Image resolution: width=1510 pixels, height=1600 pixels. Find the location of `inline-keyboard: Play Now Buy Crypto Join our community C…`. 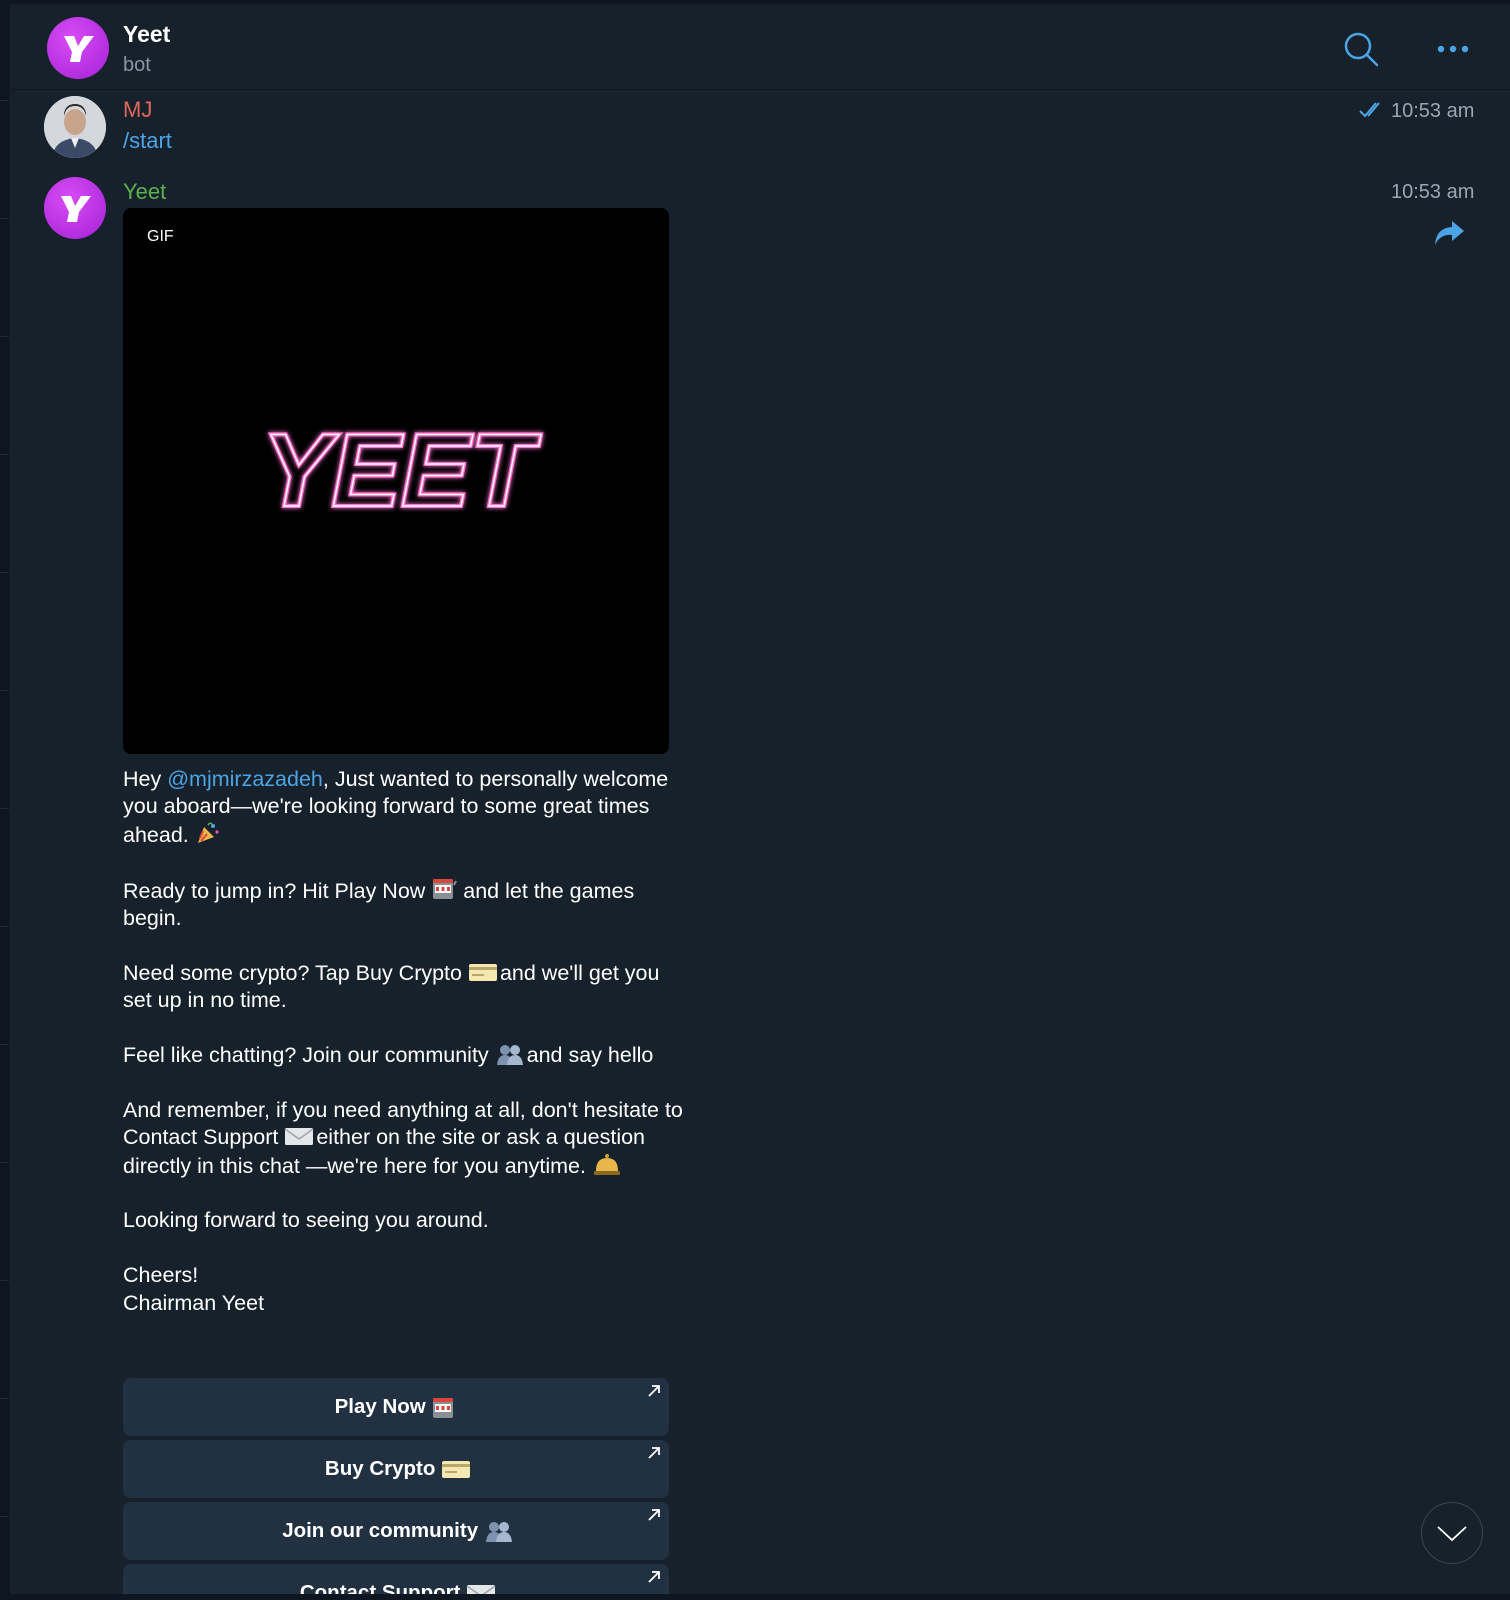

inline-keyboard: Play Now Buy Crypto Join our community C… is located at coordinates (396, 1489).